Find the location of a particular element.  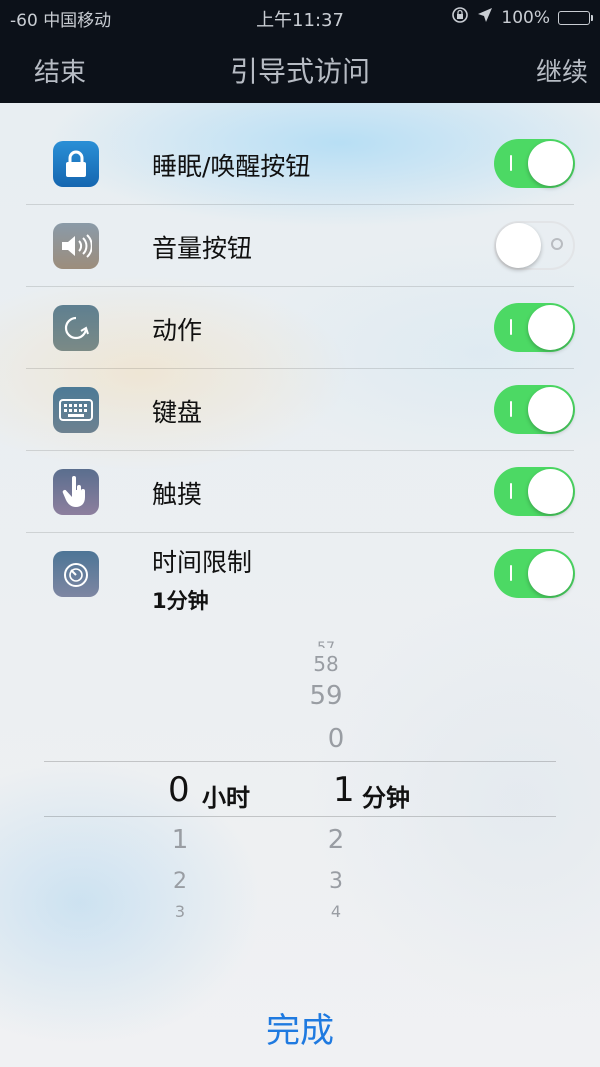

minute-option: 59 is located at coordinates (326, 696).